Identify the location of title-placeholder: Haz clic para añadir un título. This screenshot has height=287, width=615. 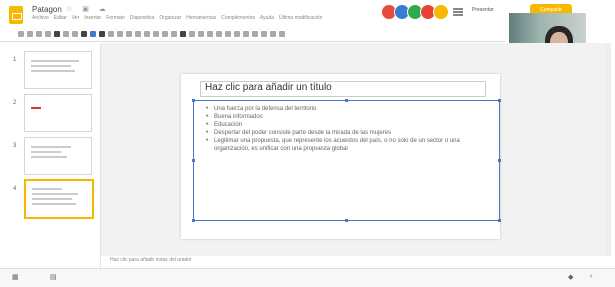
(343, 89).